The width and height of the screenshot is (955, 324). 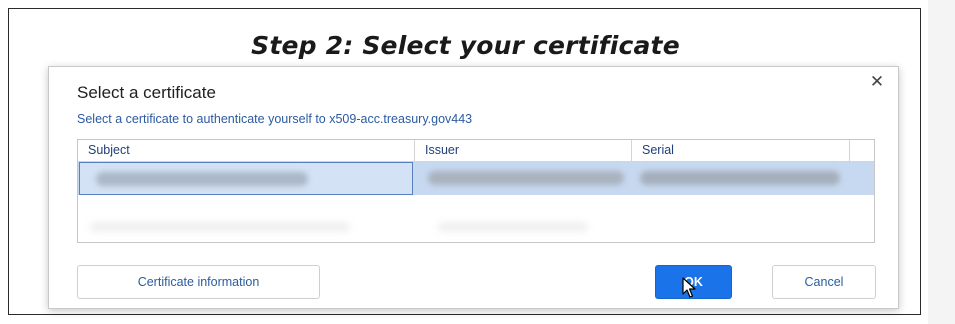 I want to click on redacted-subject, so click(x=202, y=179).